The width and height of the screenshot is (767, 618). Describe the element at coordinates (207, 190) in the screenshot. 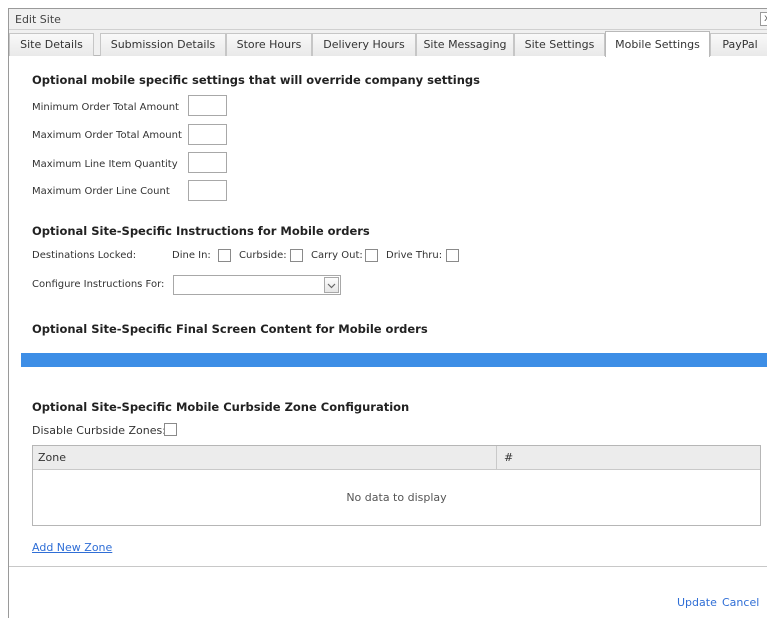

I see `max-order-line-count-input` at that location.